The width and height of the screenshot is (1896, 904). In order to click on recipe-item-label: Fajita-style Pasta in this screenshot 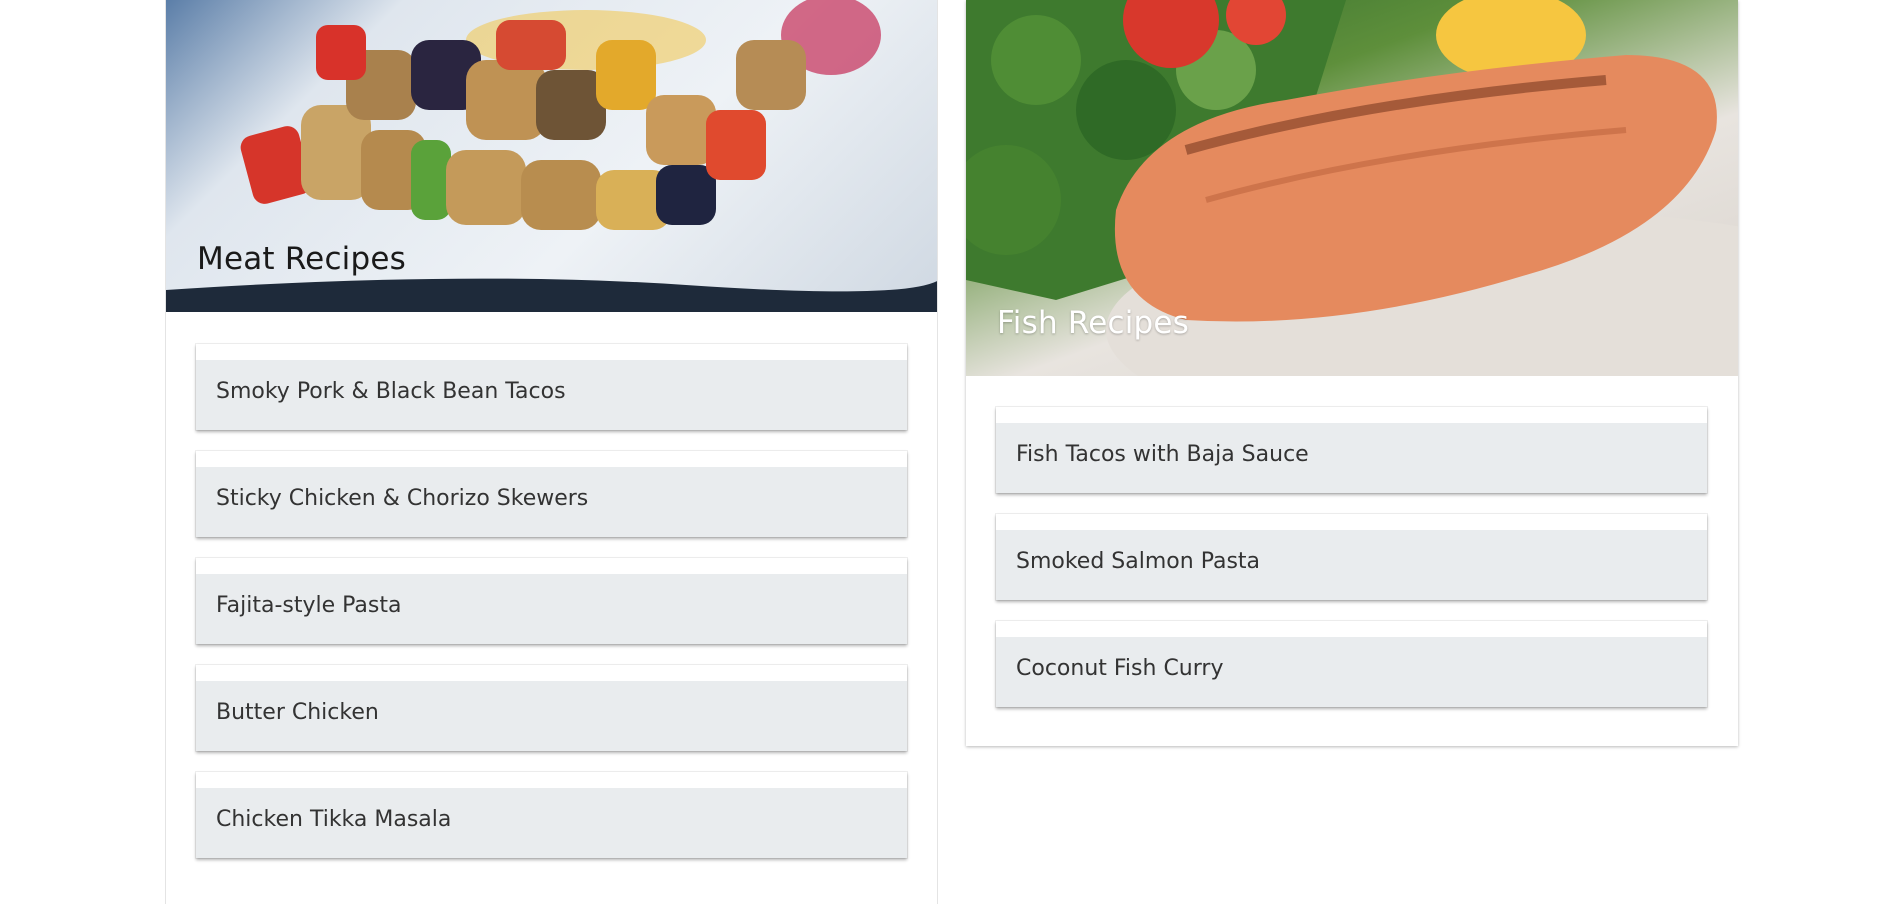, I will do `click(309, 605)`.